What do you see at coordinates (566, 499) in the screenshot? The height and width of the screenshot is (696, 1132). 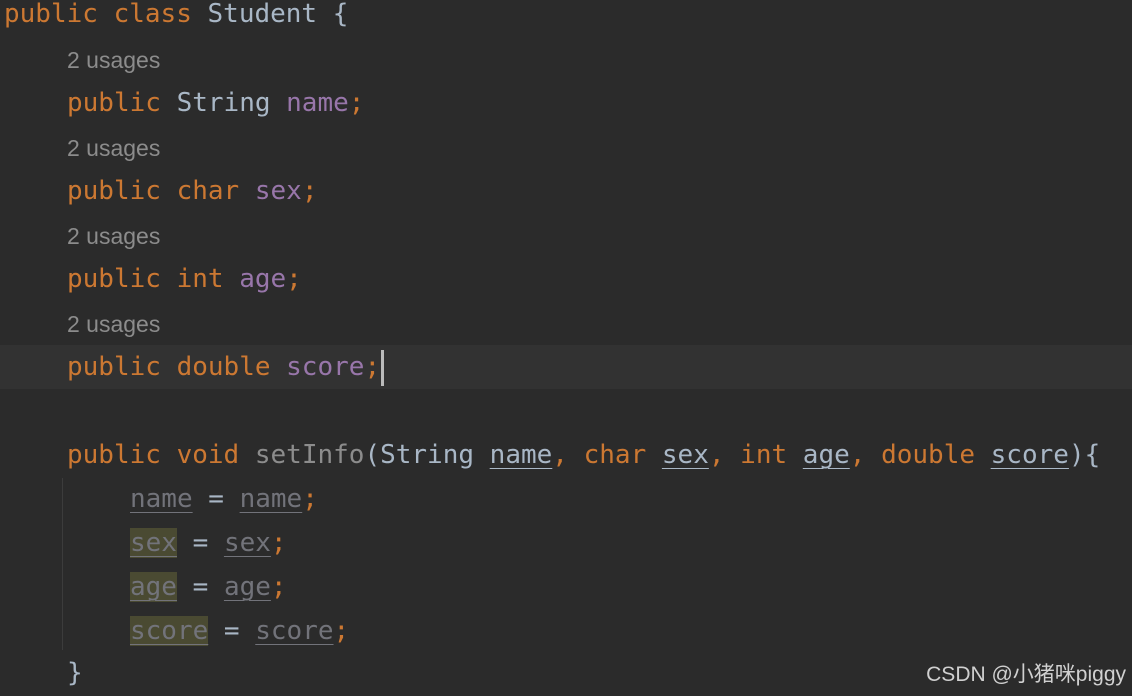 I see `code-line-assign-name: name = name;` at bounding box center [566, 499].